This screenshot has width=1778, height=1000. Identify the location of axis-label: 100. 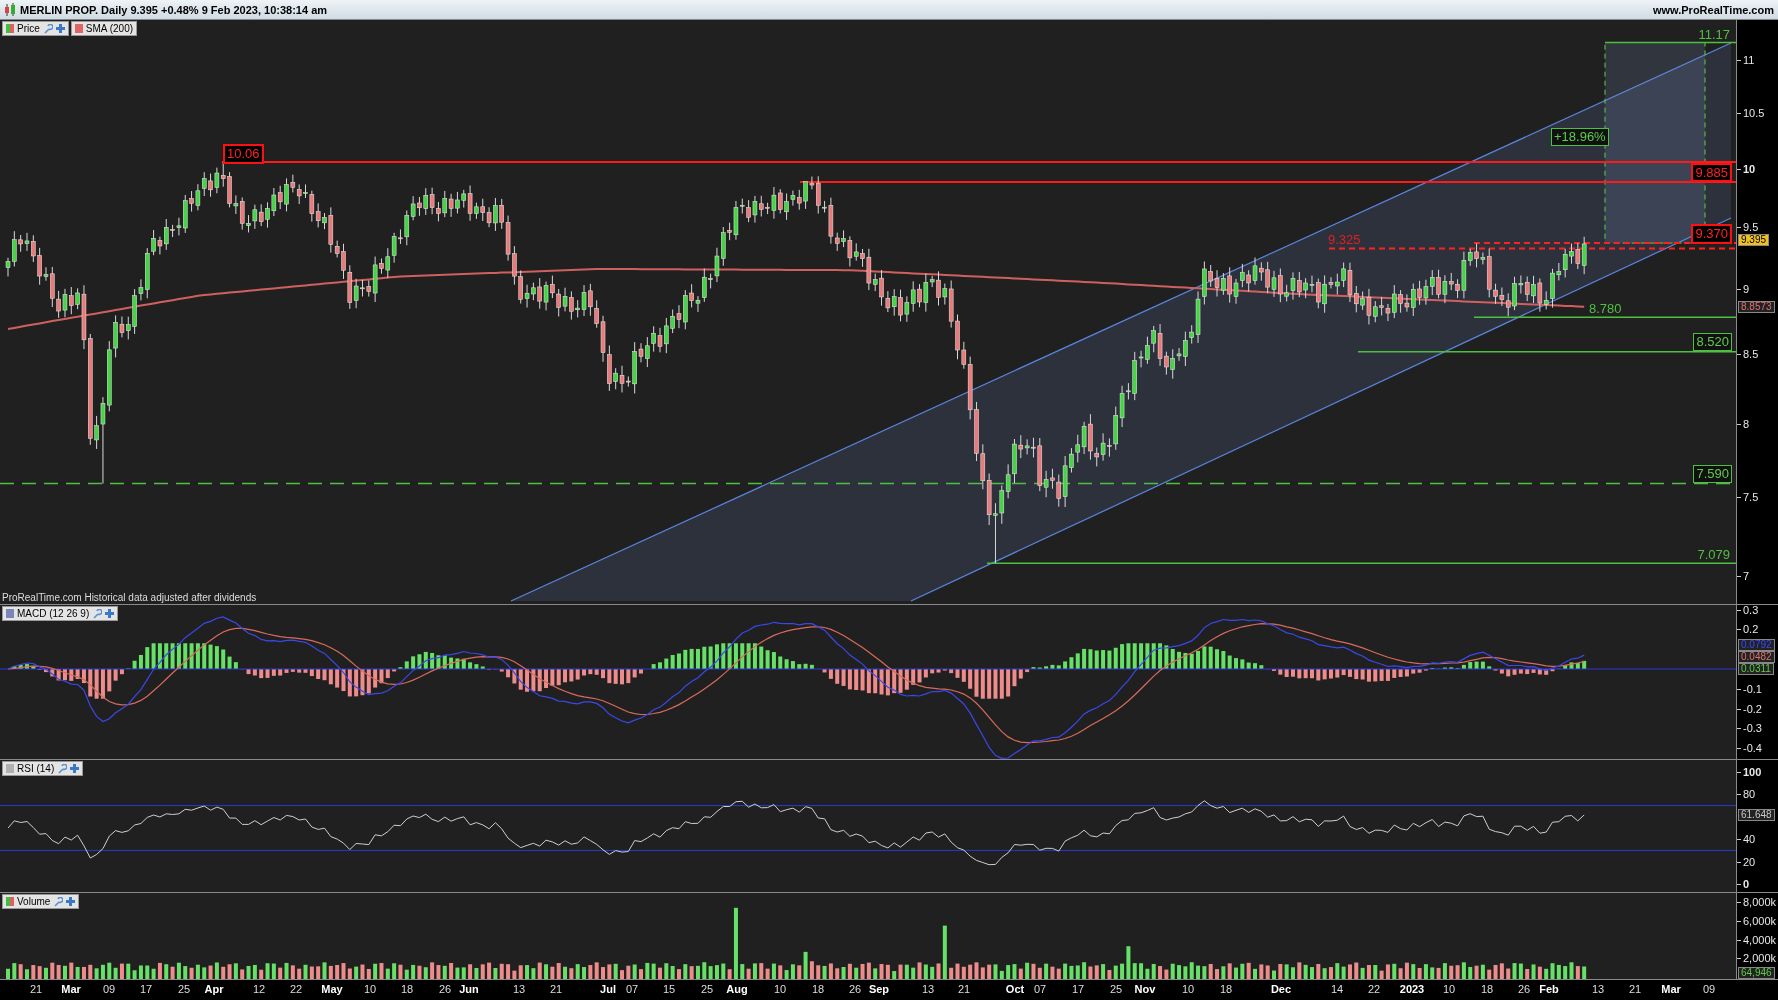
(1749, 772).